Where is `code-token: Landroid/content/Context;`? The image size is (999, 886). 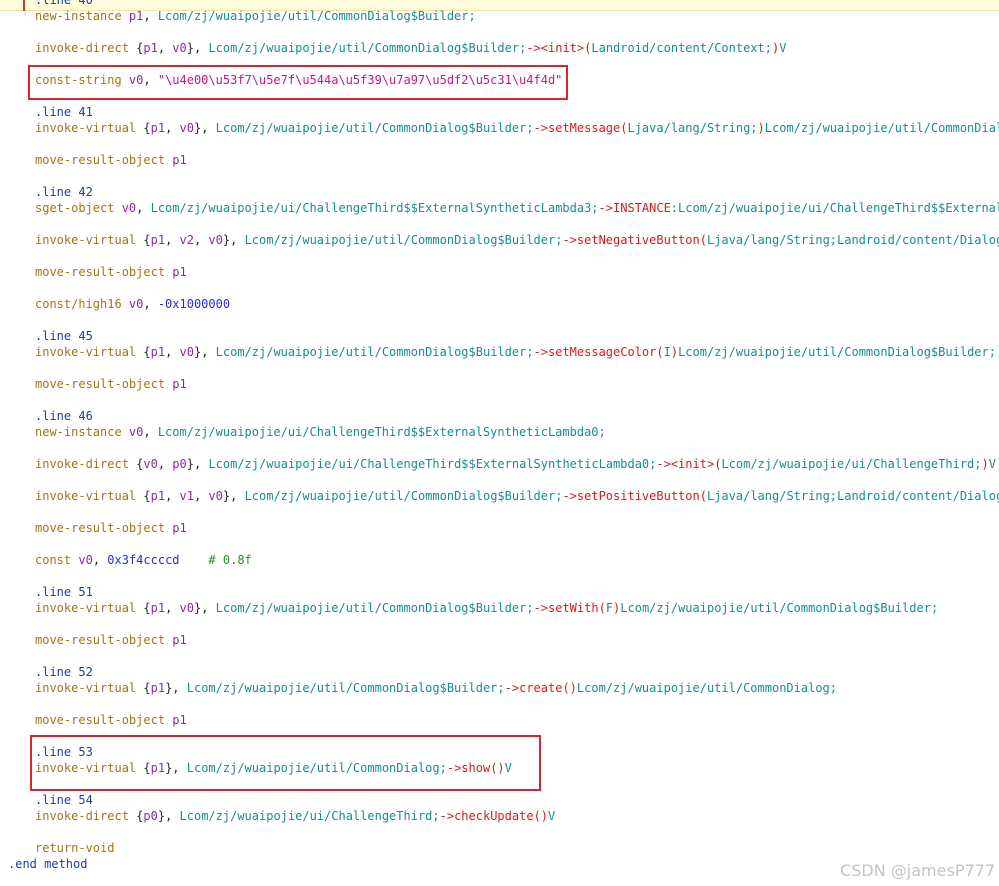
code-token: Landroid/content/Context; is located at coordinates (681, 48).